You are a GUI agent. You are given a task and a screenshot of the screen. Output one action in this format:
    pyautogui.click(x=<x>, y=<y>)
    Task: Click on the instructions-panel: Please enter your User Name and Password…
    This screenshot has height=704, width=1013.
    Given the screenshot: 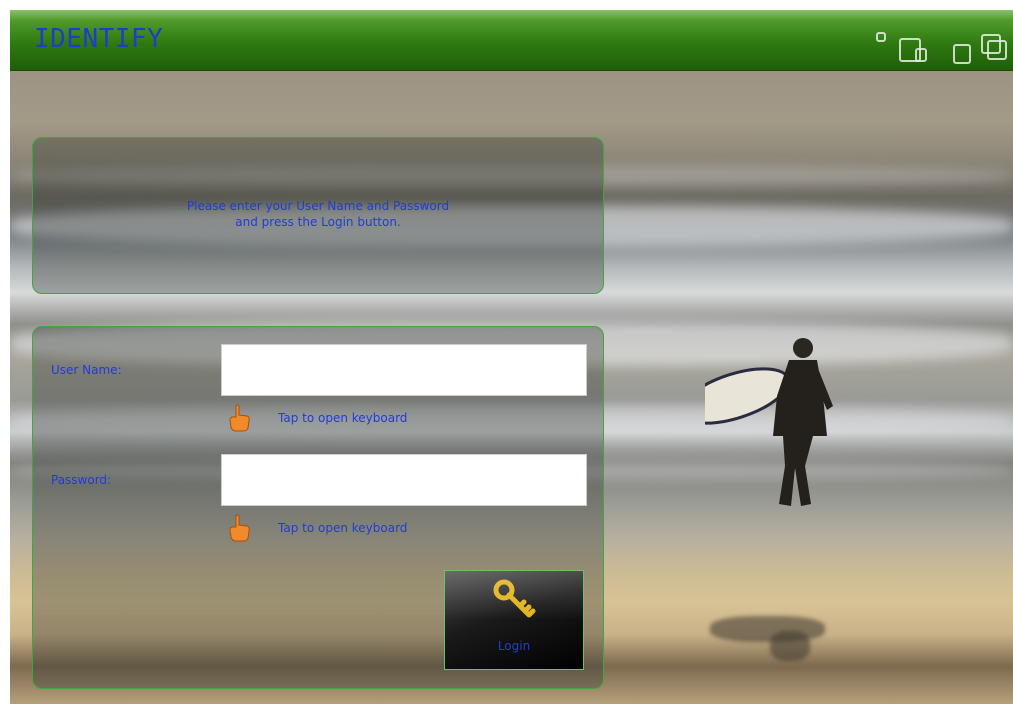 What is the action you would take?
    pyautogui.click(x=318, y=215)
    